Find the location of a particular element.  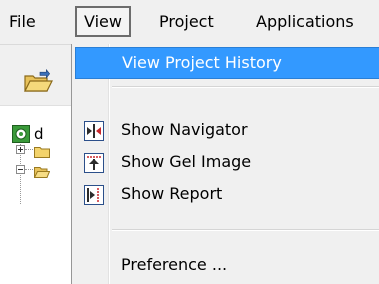

report-icon is located at coordinates (94, 194).